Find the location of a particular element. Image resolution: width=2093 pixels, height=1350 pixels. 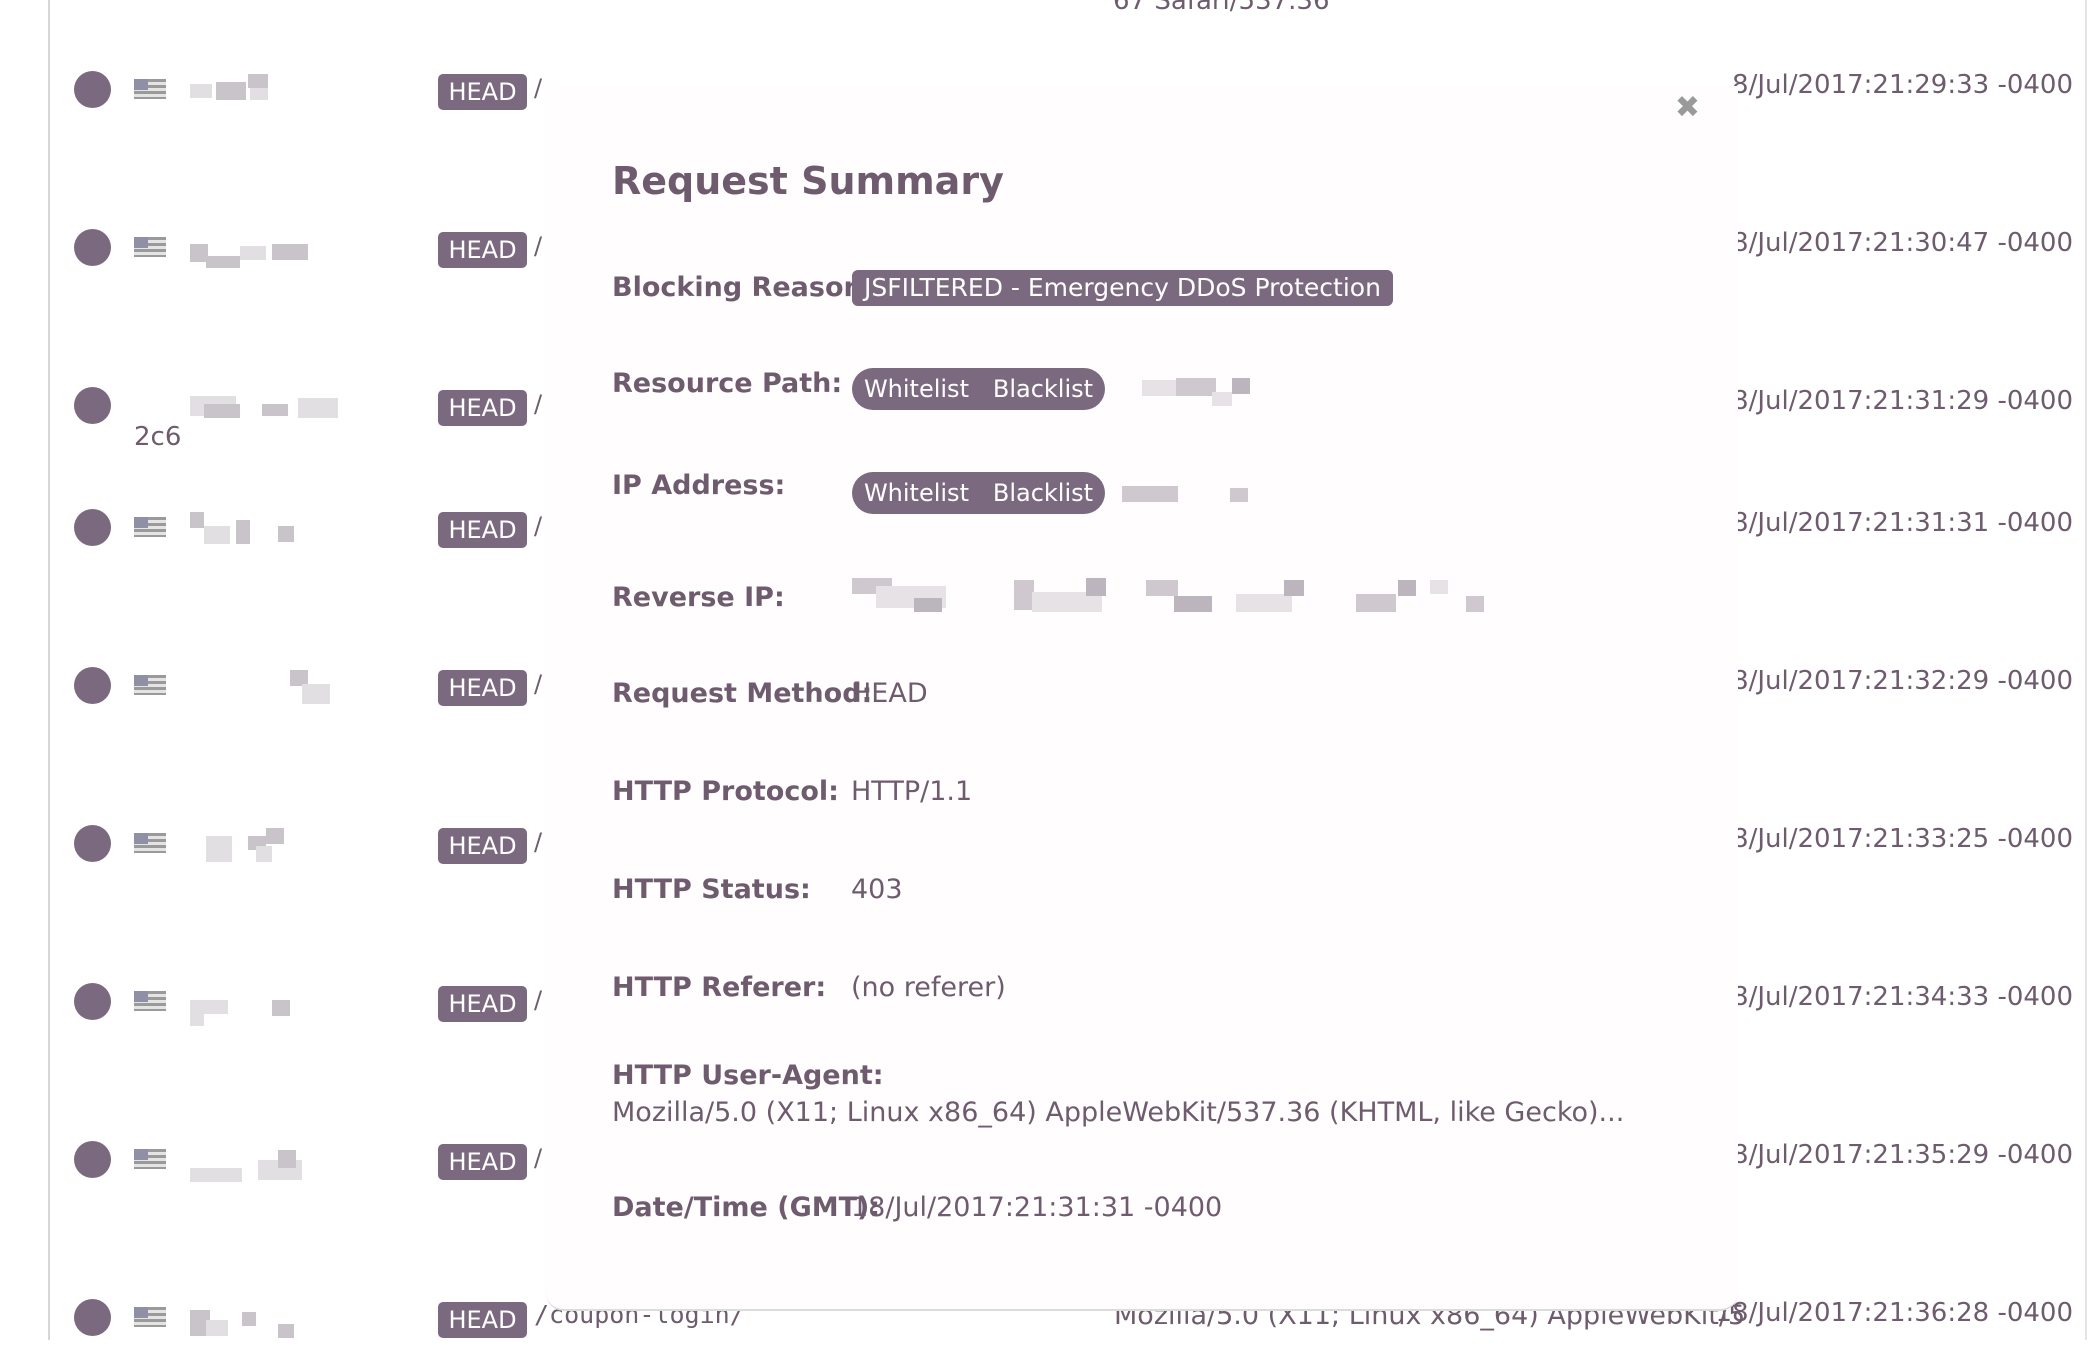

modal-title: Request Summary is located at coordinates (808, 181).